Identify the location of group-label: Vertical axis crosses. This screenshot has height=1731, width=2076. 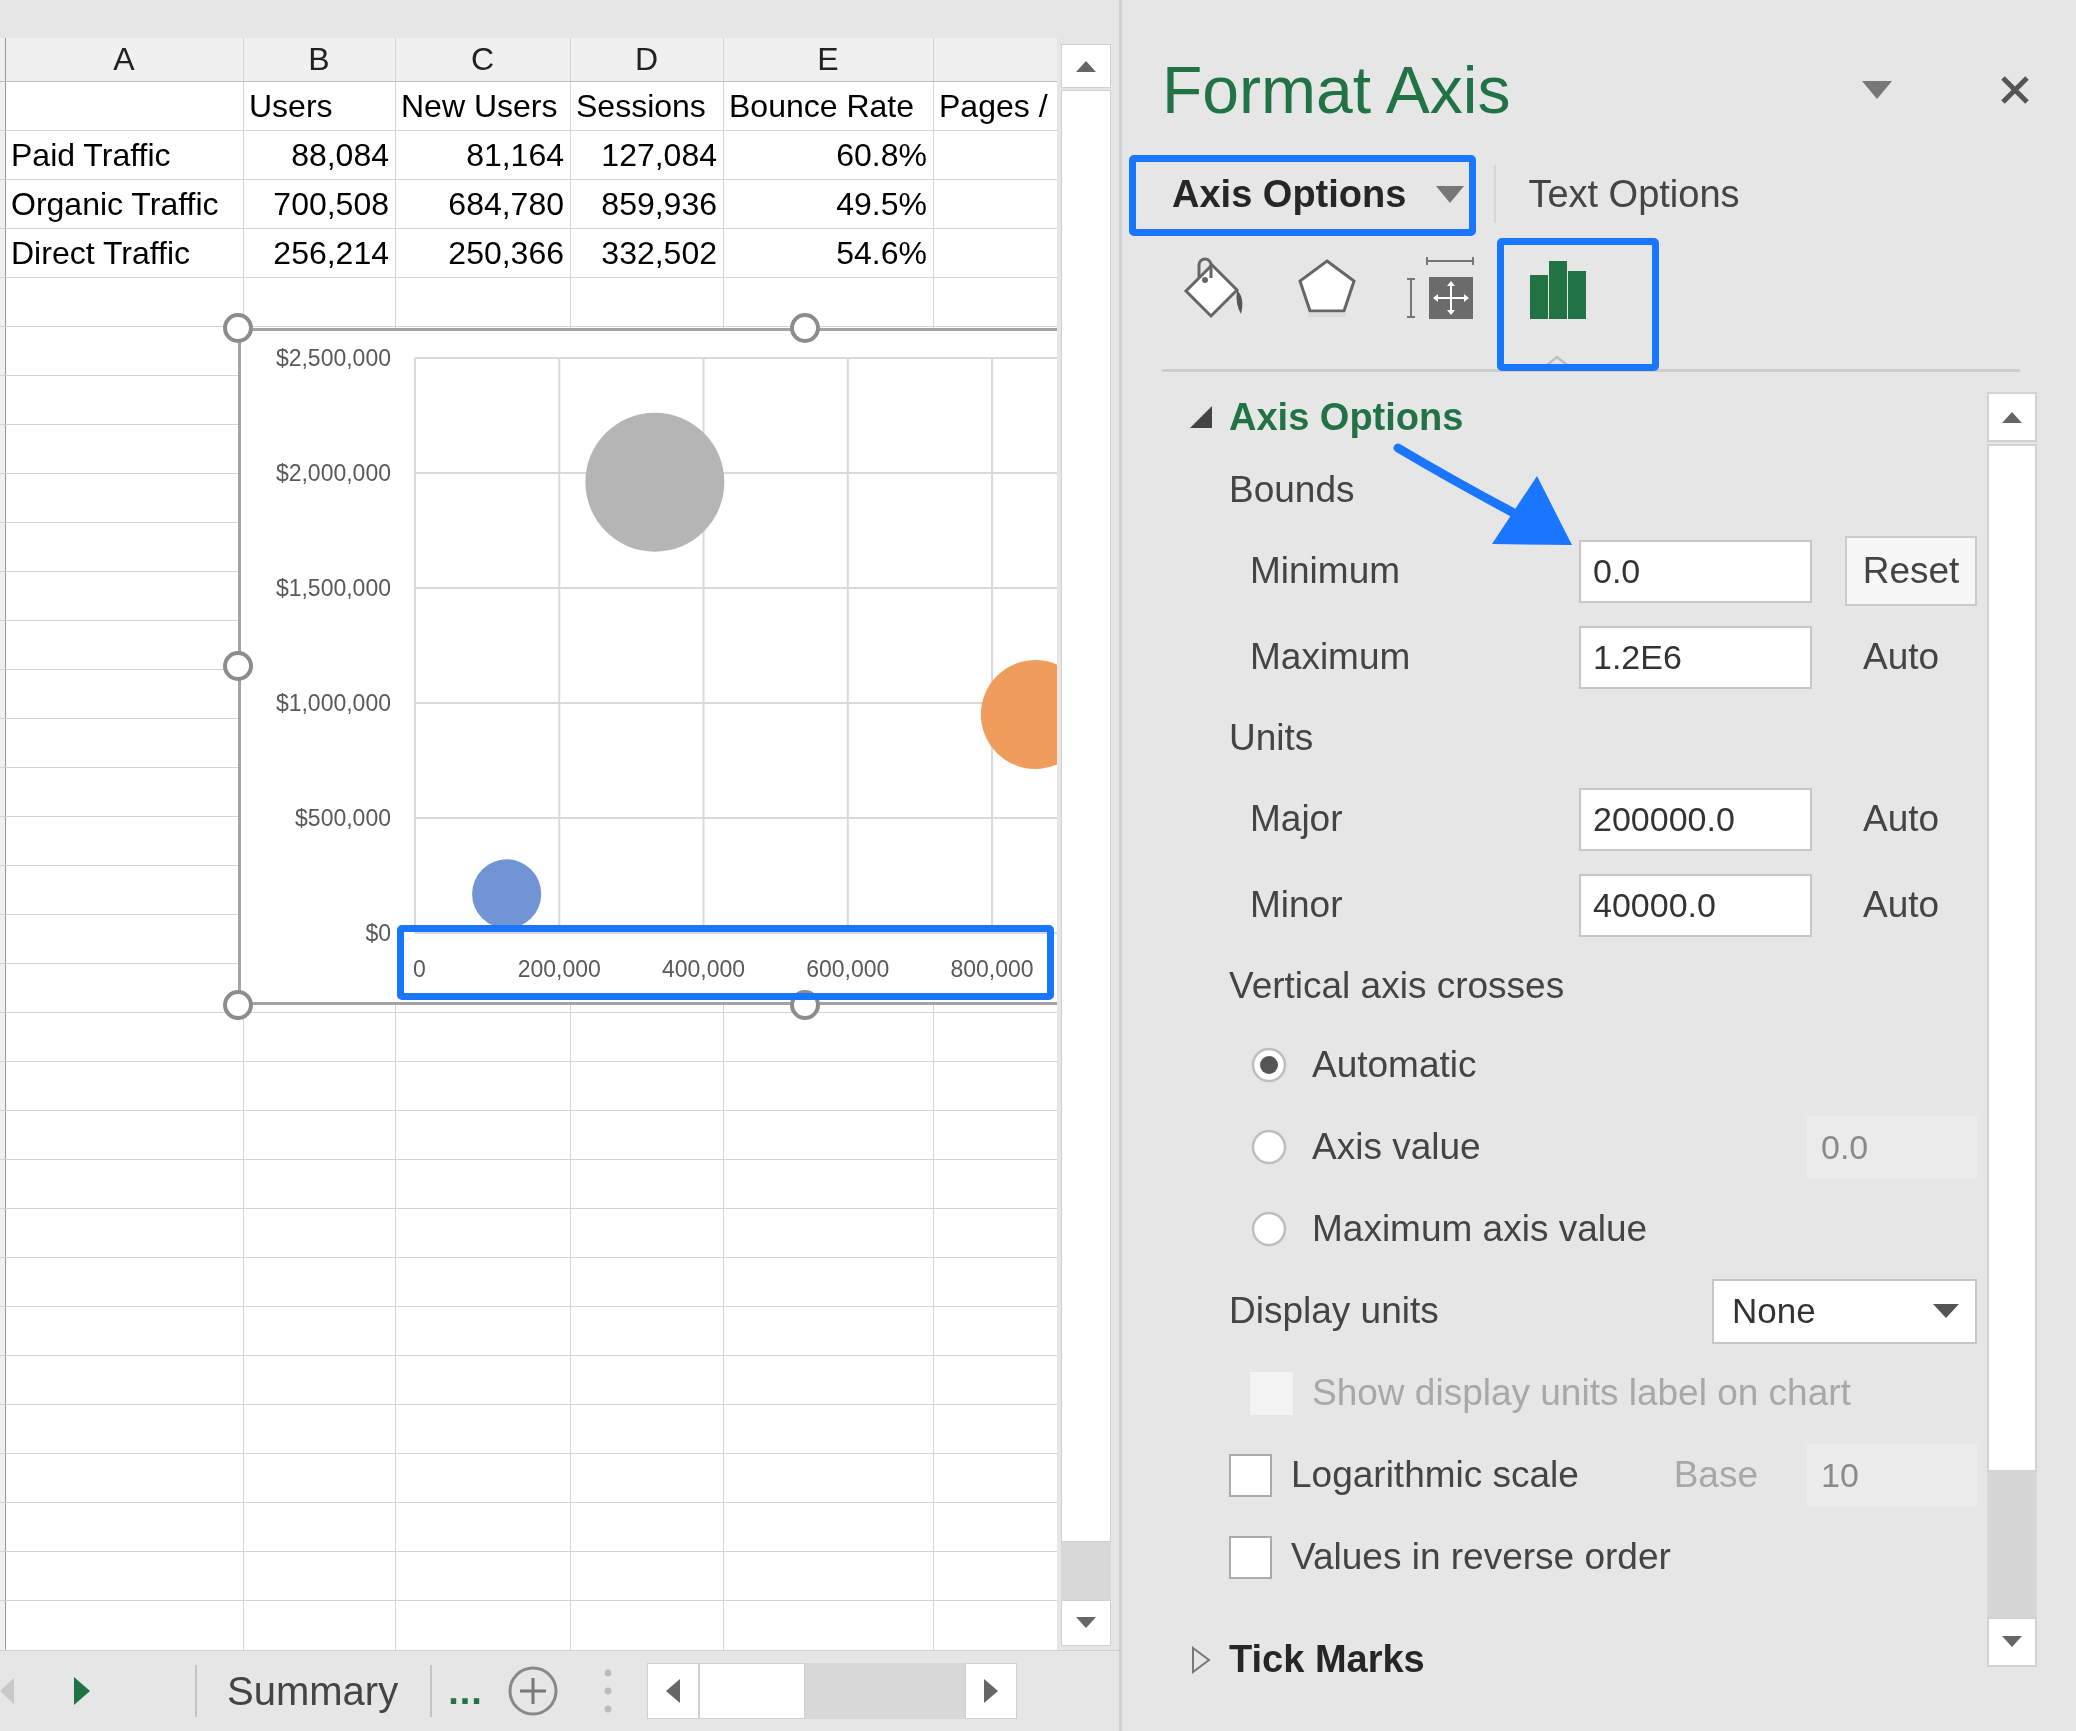
(1397, 986).